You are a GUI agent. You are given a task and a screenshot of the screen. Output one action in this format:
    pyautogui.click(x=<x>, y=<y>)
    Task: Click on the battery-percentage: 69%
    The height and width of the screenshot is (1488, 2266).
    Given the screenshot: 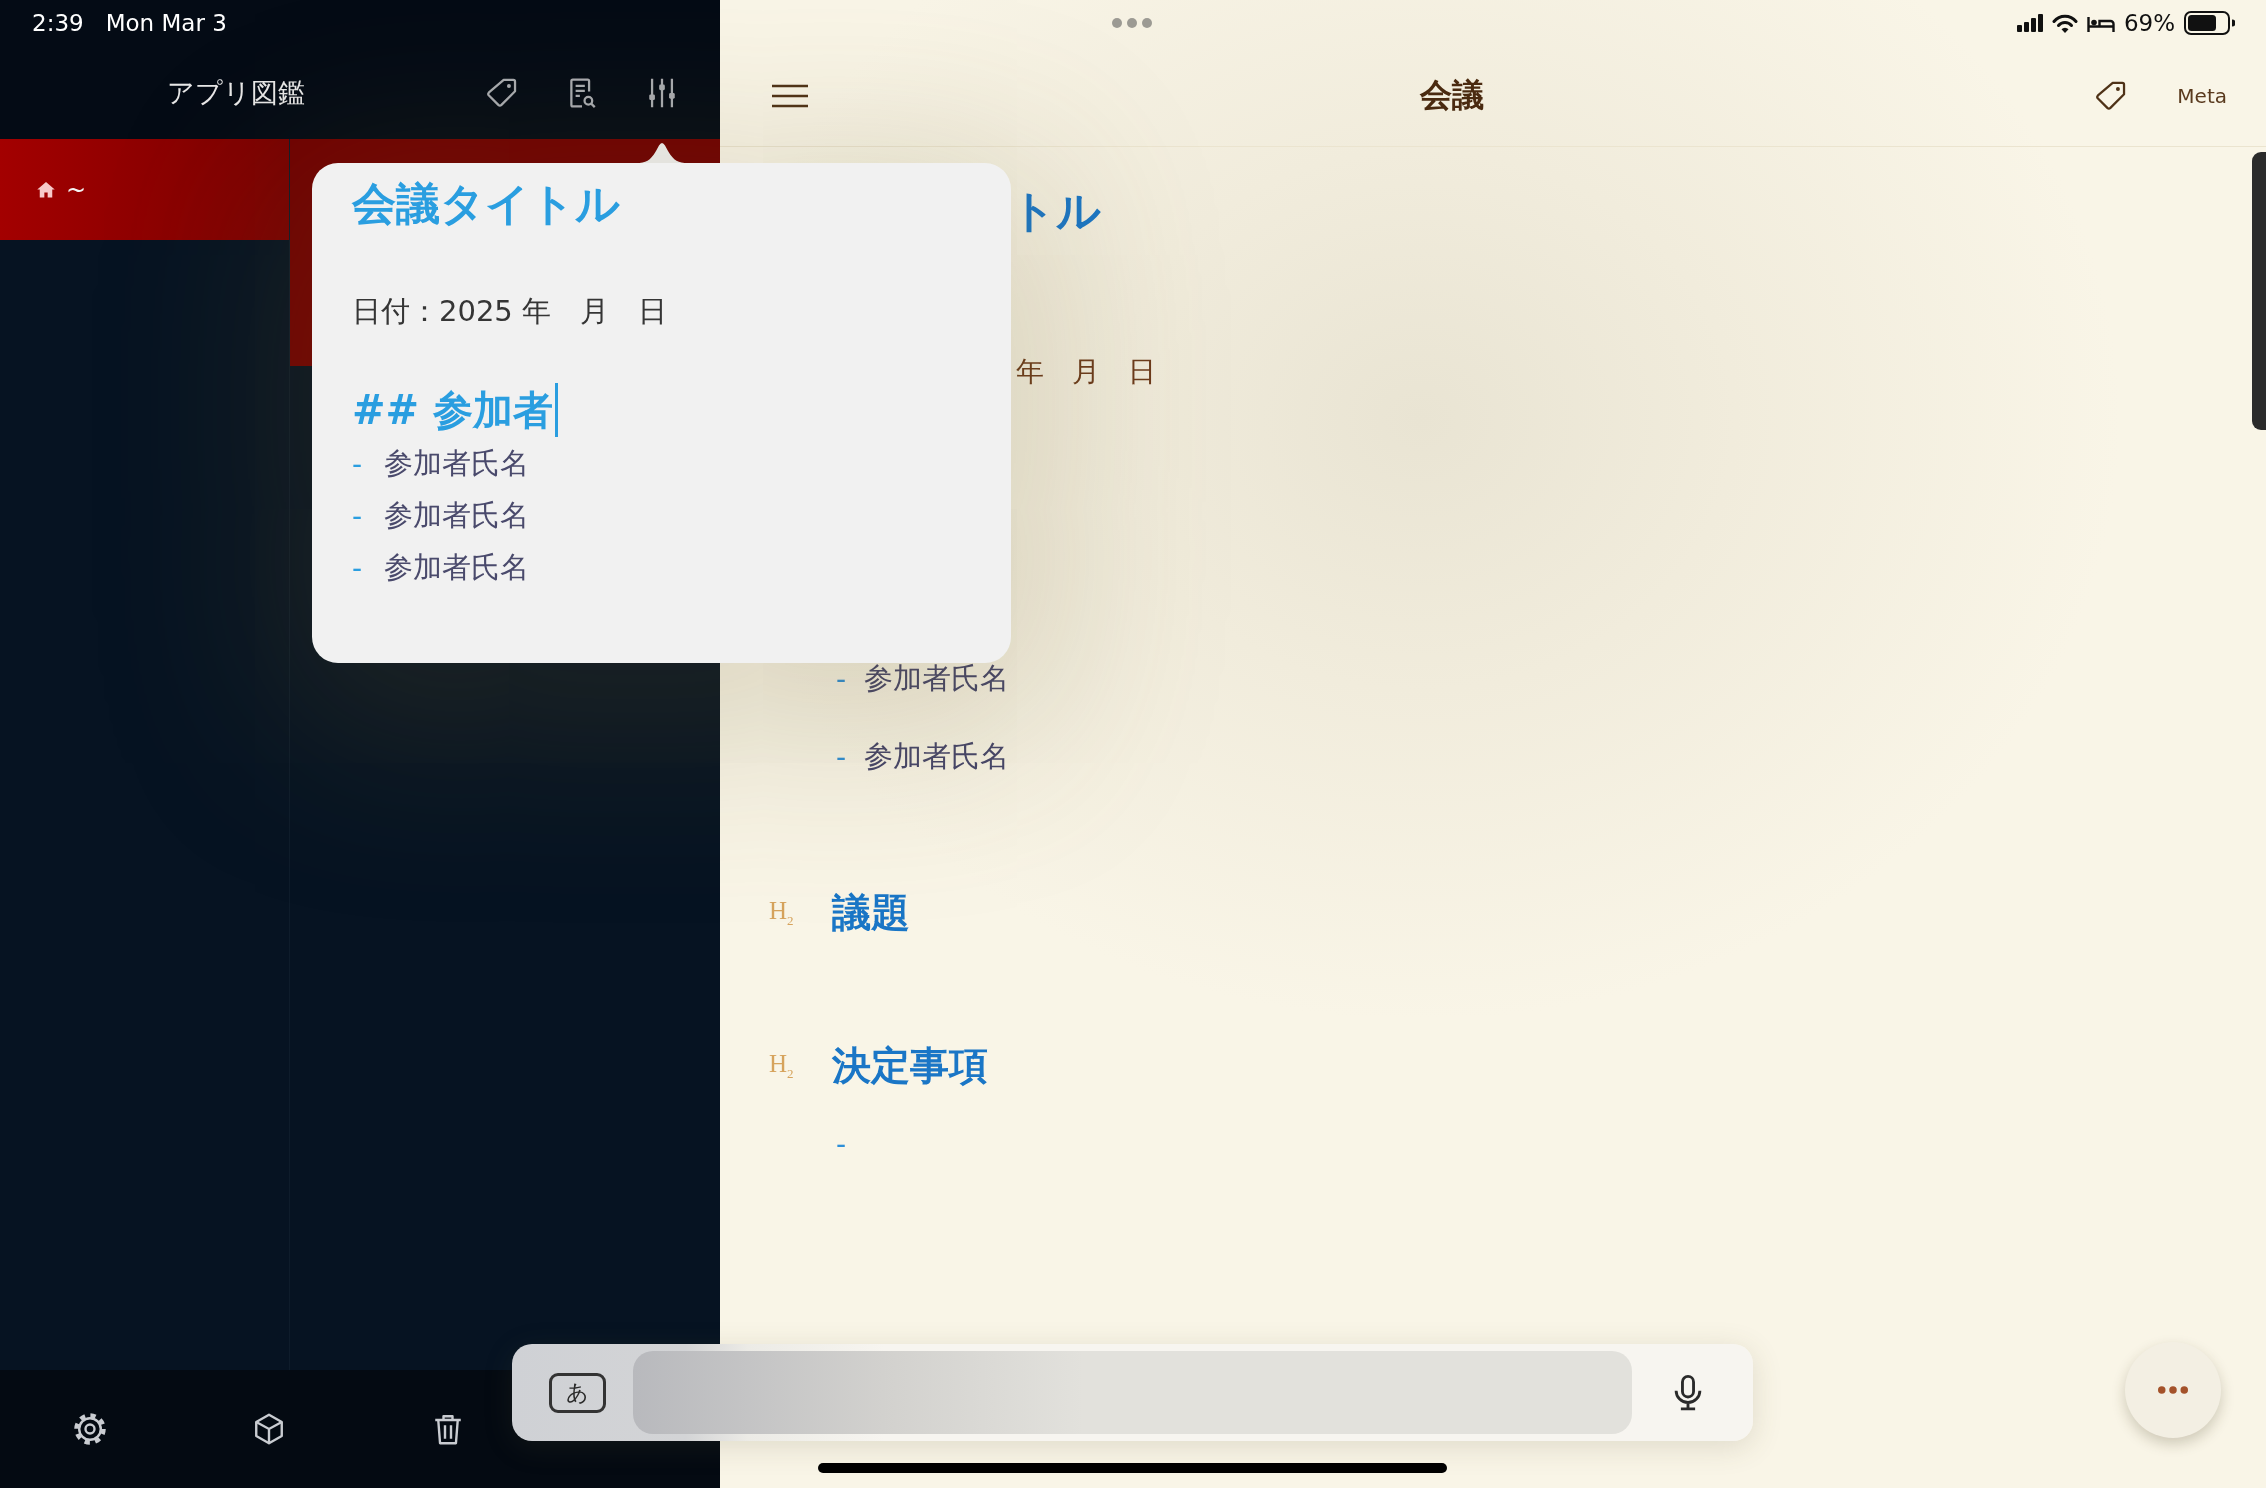 What is the action you would take?
    pyautogui.click(x=2149, y=23)
    